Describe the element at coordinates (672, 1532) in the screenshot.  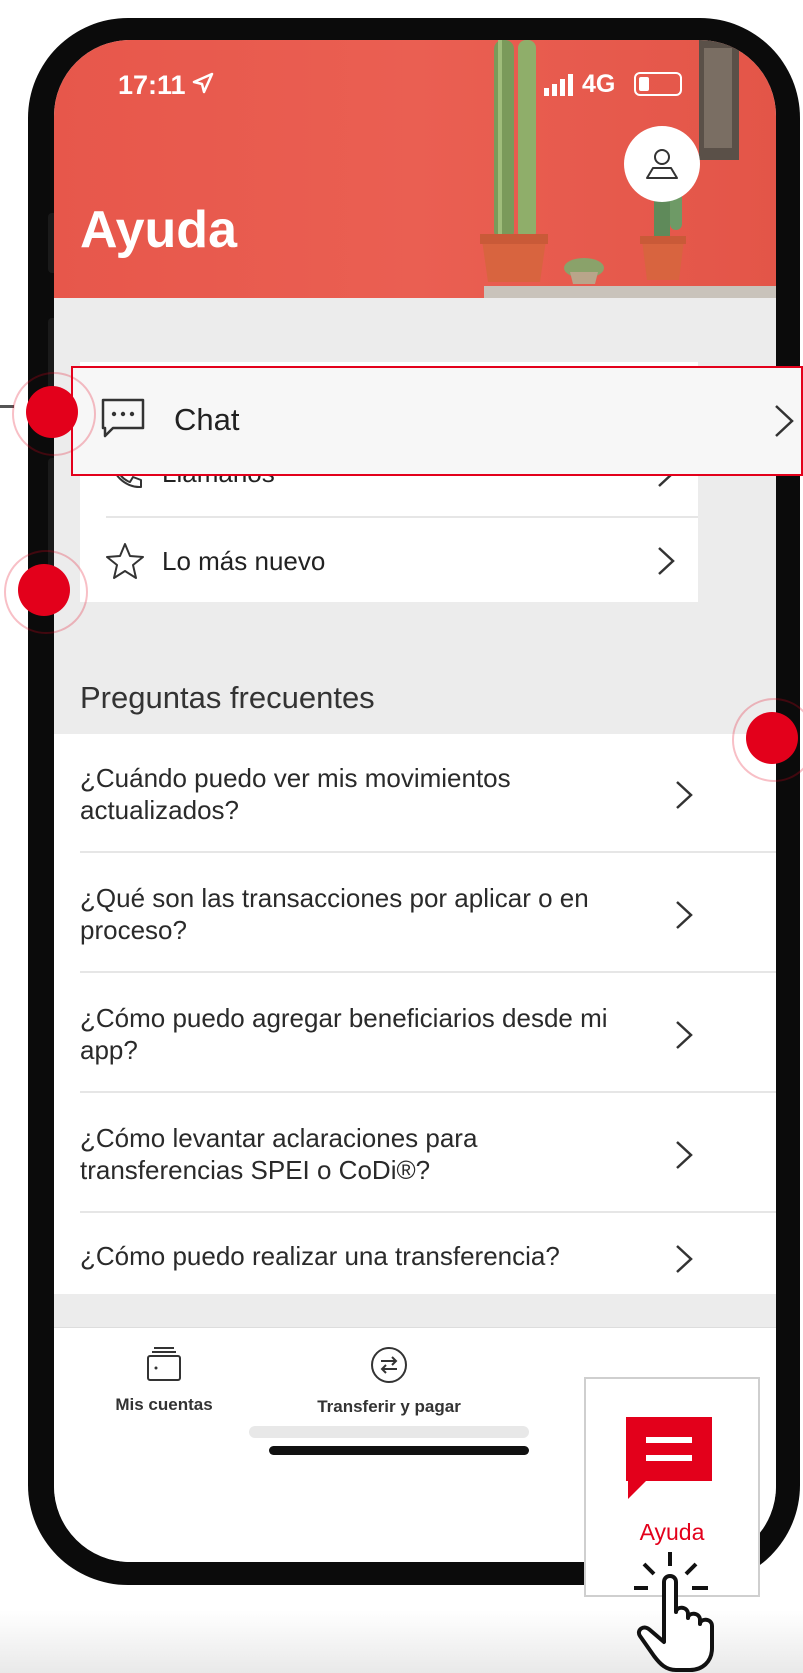
I see `tab-label: Ayuda` at that location.